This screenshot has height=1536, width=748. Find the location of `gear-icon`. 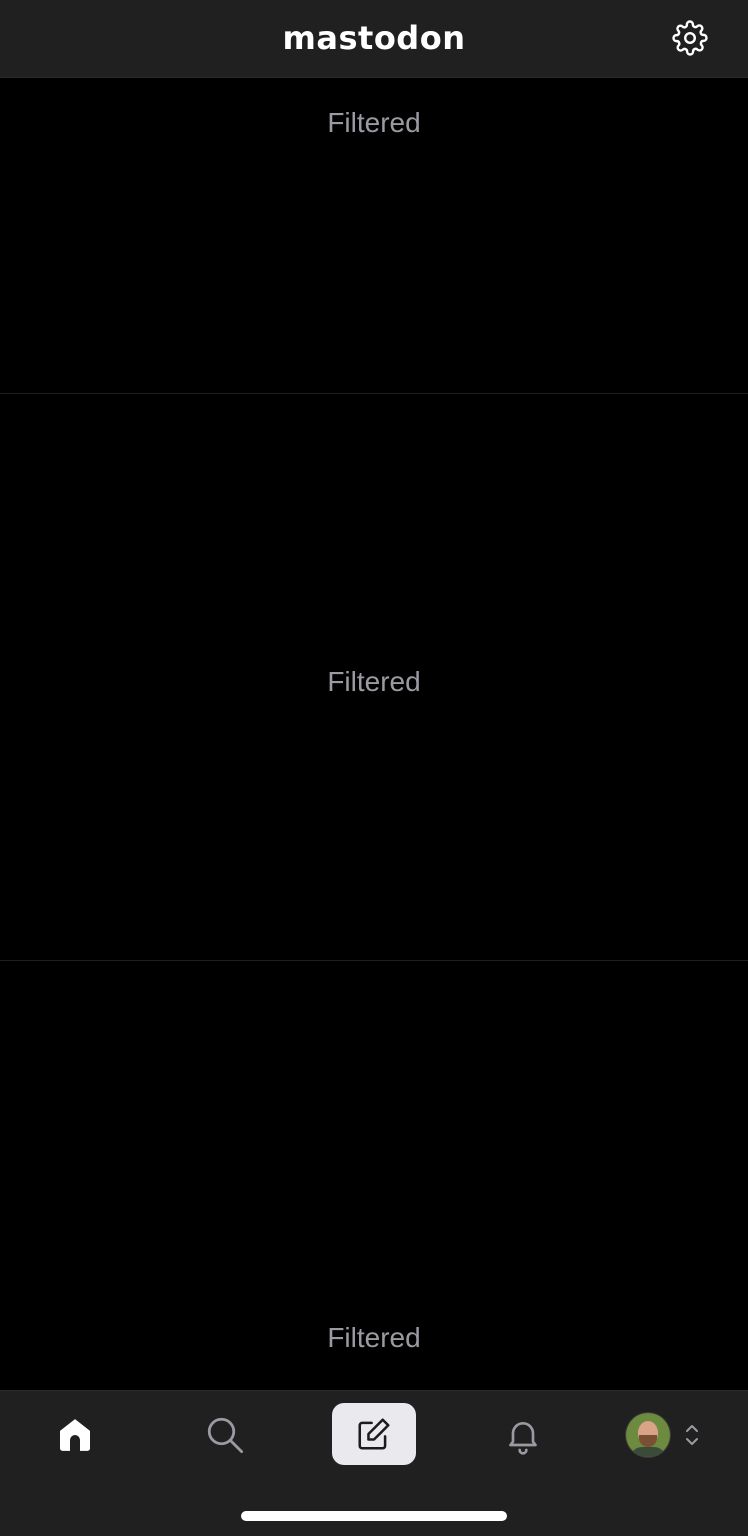

gear-icon is located at coordinates (690, 38).